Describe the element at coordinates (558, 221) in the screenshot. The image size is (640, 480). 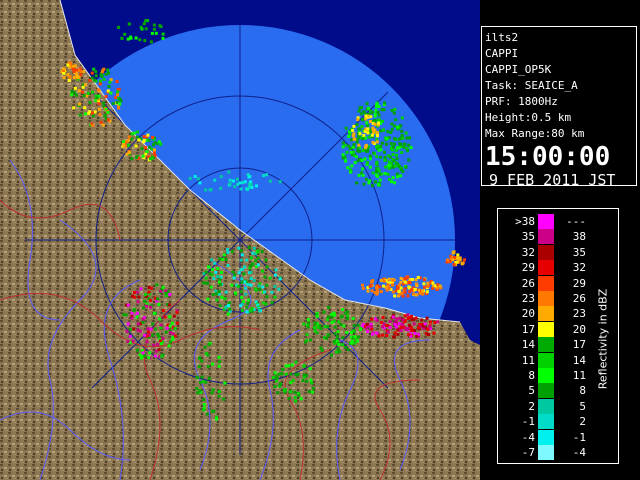
I see `legend-row: >38 ---` at that location.